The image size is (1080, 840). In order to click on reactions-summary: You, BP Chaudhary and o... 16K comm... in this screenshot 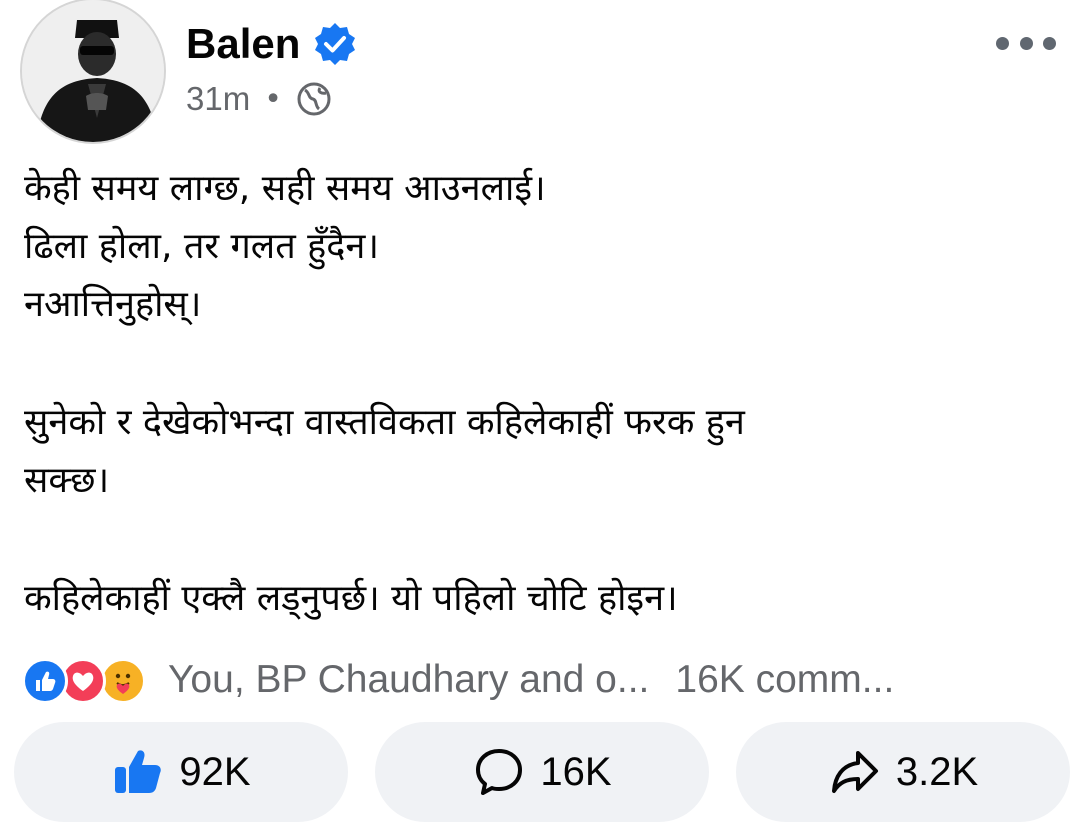, I will do `click(542, 680)`.